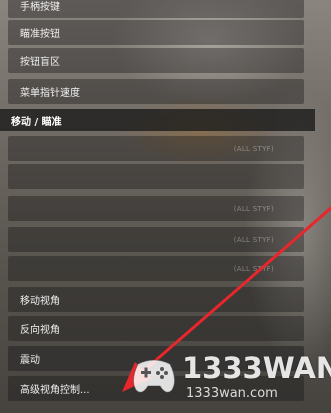 This screenshot has width=331, height=413. Describe the element at coordinates (156, 91) in the screenshot. I see `menu-item-cursor-speed: 菜单指针速度` at that location.